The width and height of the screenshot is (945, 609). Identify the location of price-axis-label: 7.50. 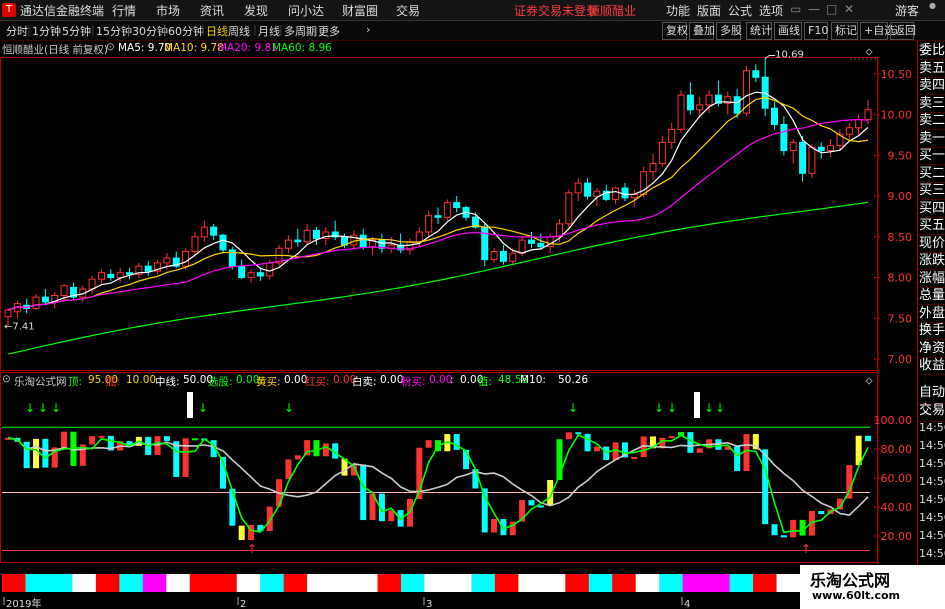
(900, 318).